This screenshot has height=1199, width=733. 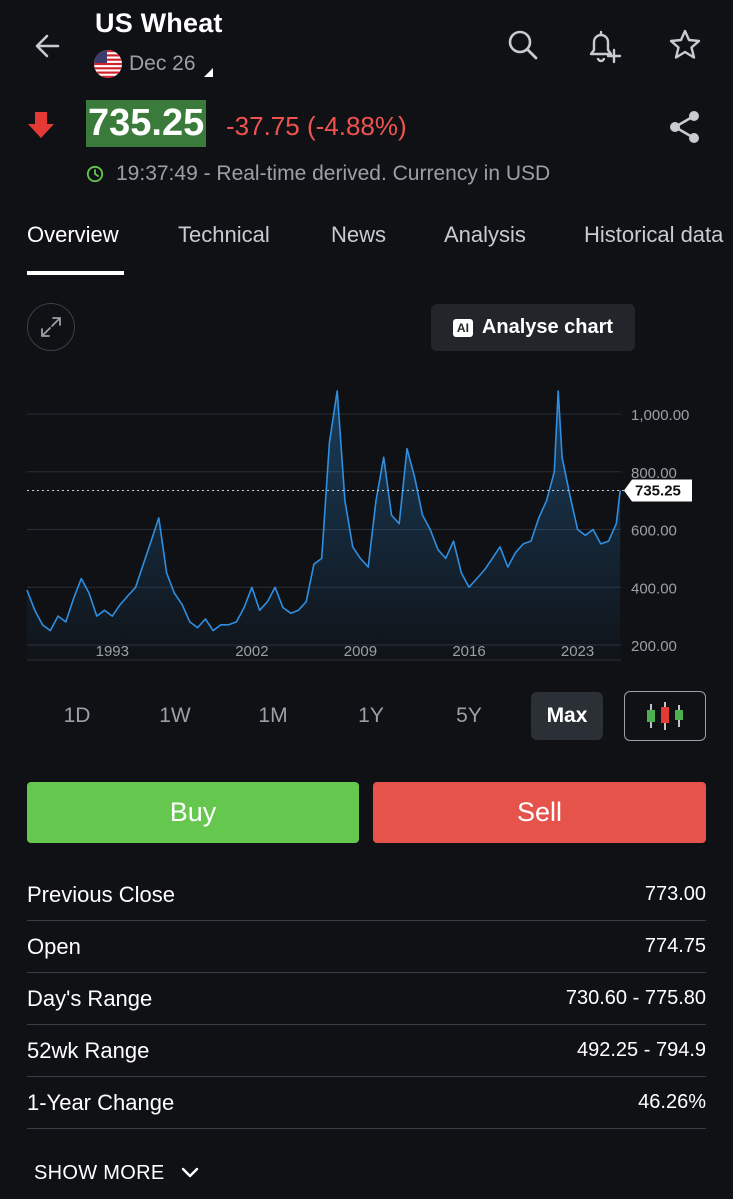 I want to click on contract-selector: Dec 26, so click(x=153, y=64).